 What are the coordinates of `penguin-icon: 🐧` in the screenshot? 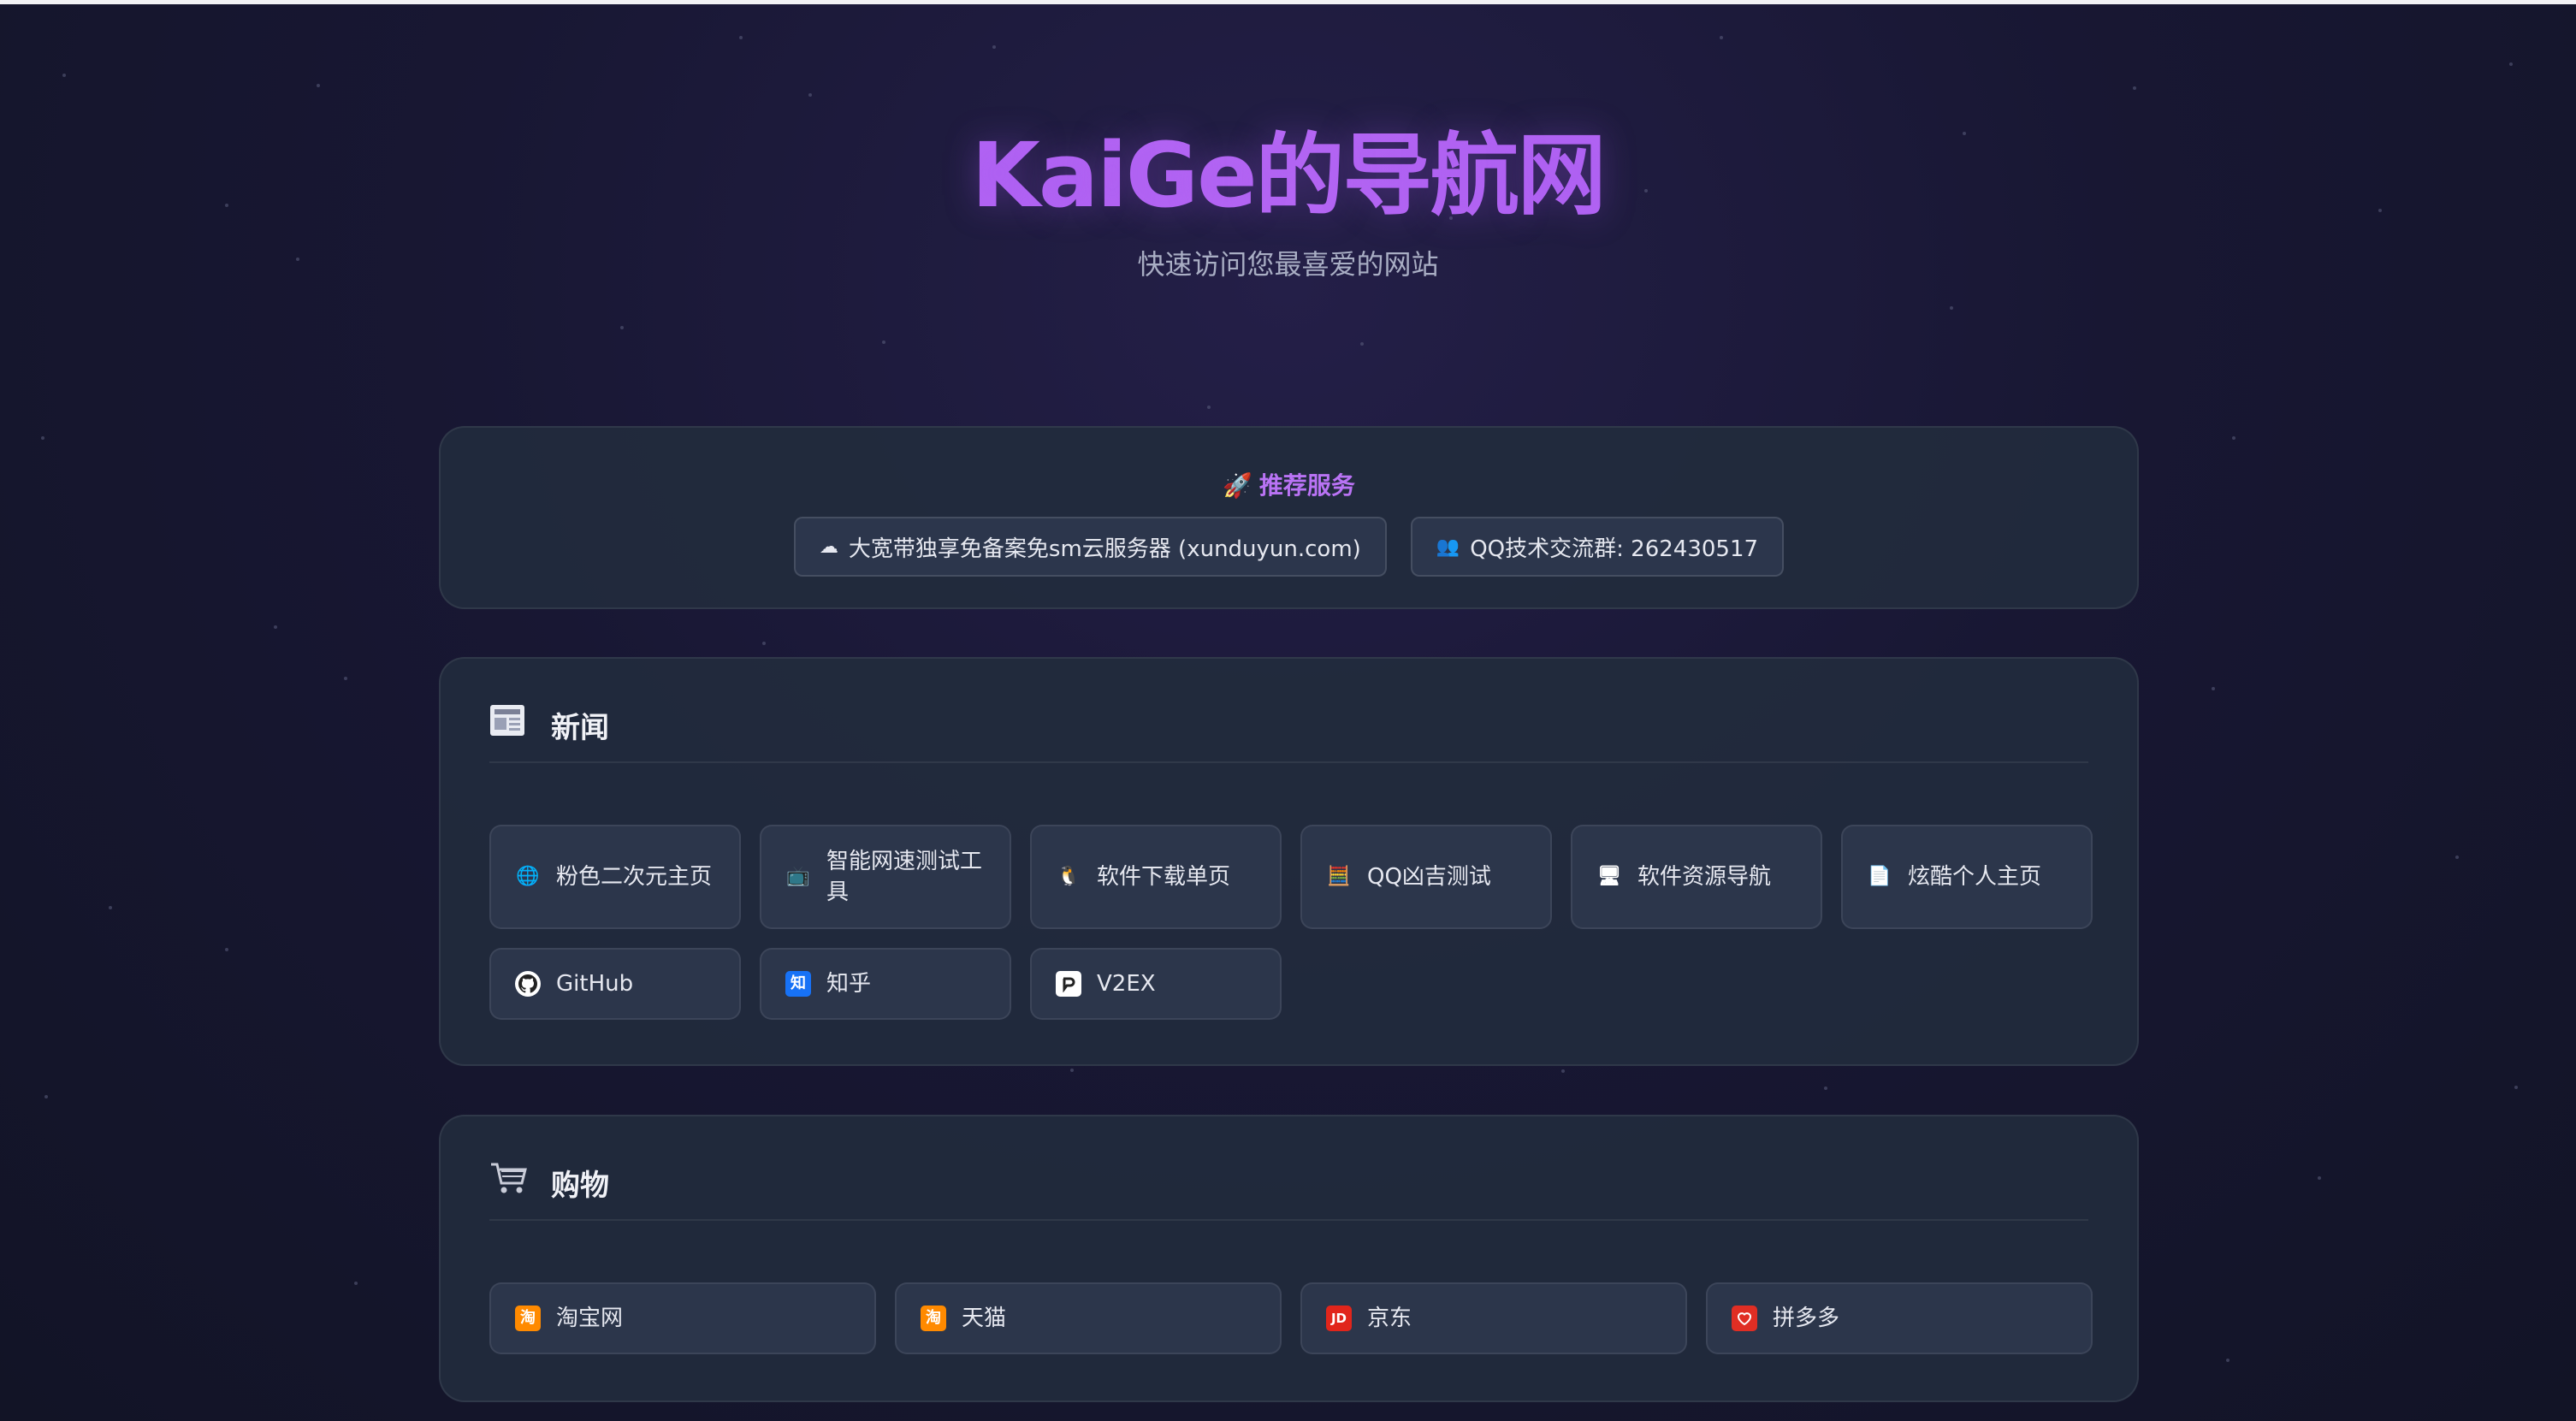 It's located at (1069, 876).